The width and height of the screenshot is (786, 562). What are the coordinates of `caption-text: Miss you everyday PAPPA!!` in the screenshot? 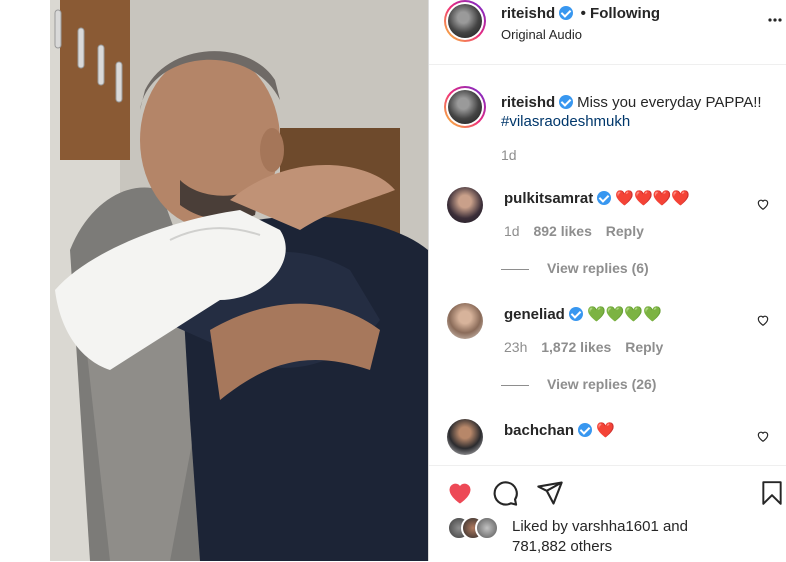 It's located at (669, 102).